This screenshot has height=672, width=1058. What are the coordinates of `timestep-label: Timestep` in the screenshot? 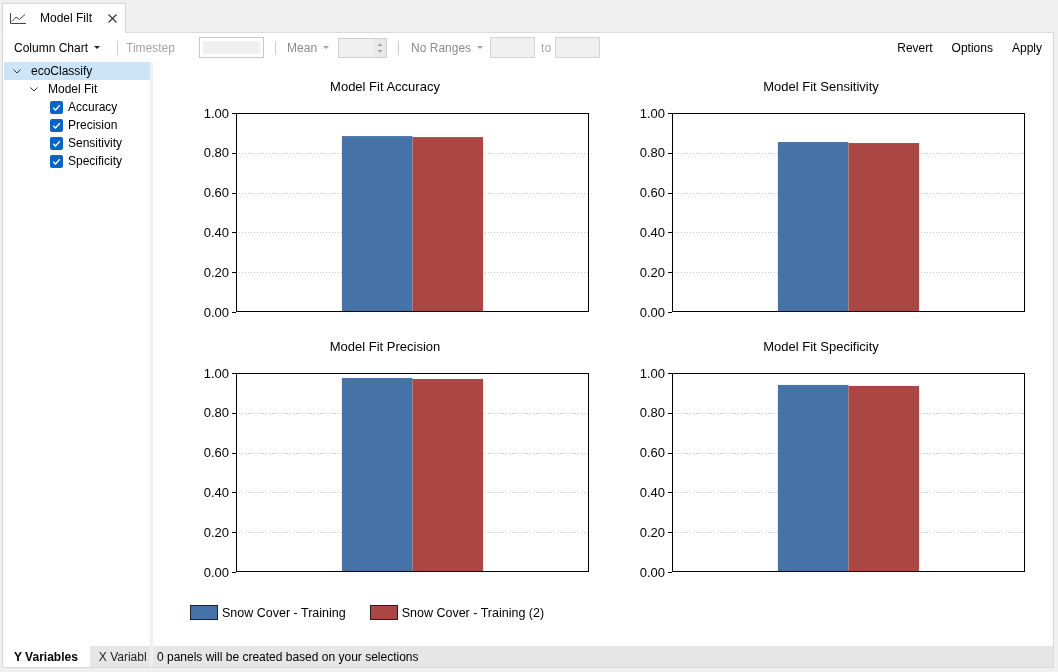 It's located at (151, 47).